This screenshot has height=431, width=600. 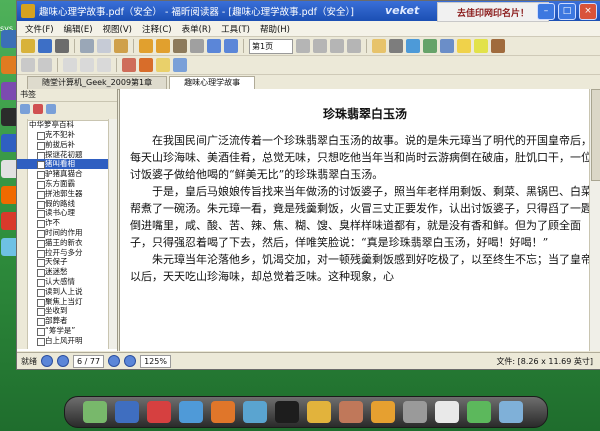 I want to click on forward-icon, so click(x=163, y=46).